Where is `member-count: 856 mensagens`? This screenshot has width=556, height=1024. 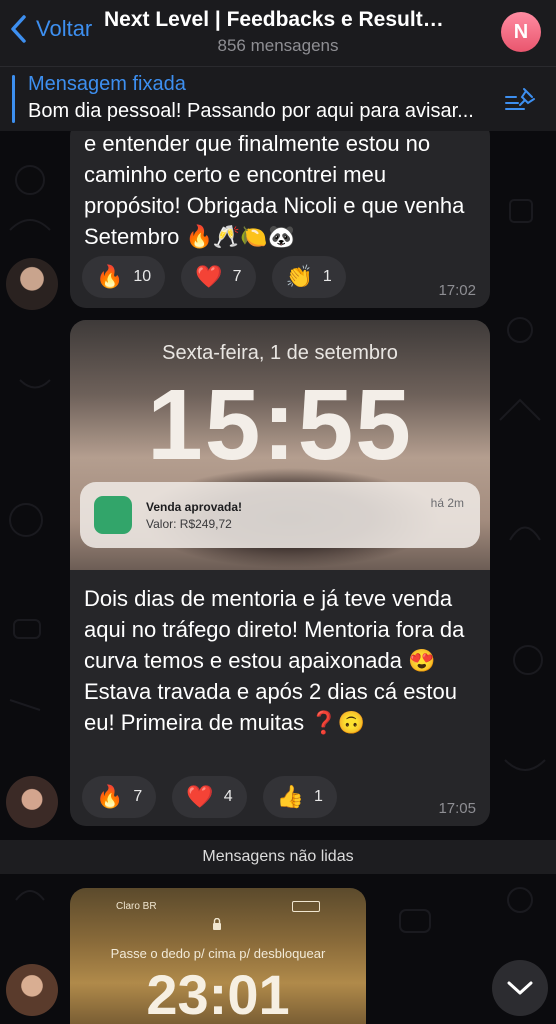 member-count: 856 mensagens is located at coordinates (278, 45).